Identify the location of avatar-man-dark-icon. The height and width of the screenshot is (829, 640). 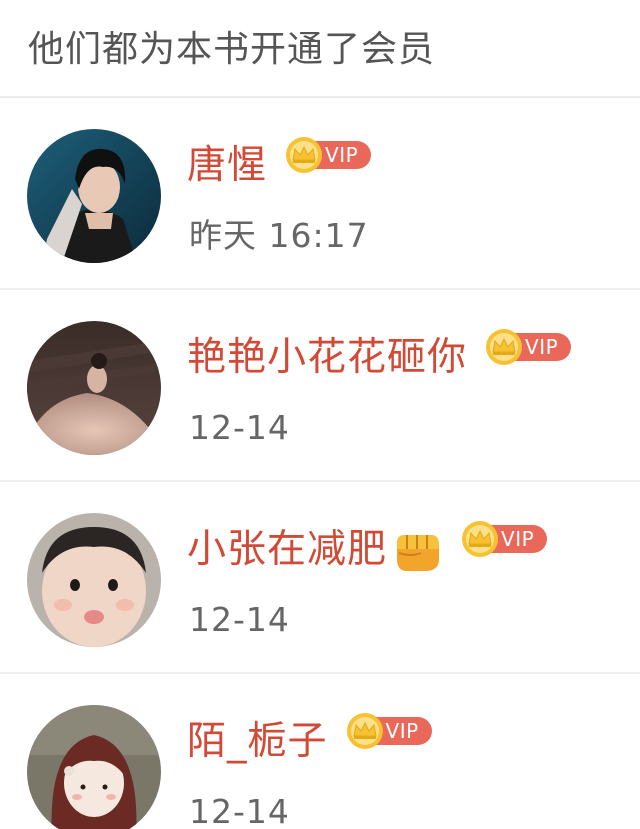
(94, 196).